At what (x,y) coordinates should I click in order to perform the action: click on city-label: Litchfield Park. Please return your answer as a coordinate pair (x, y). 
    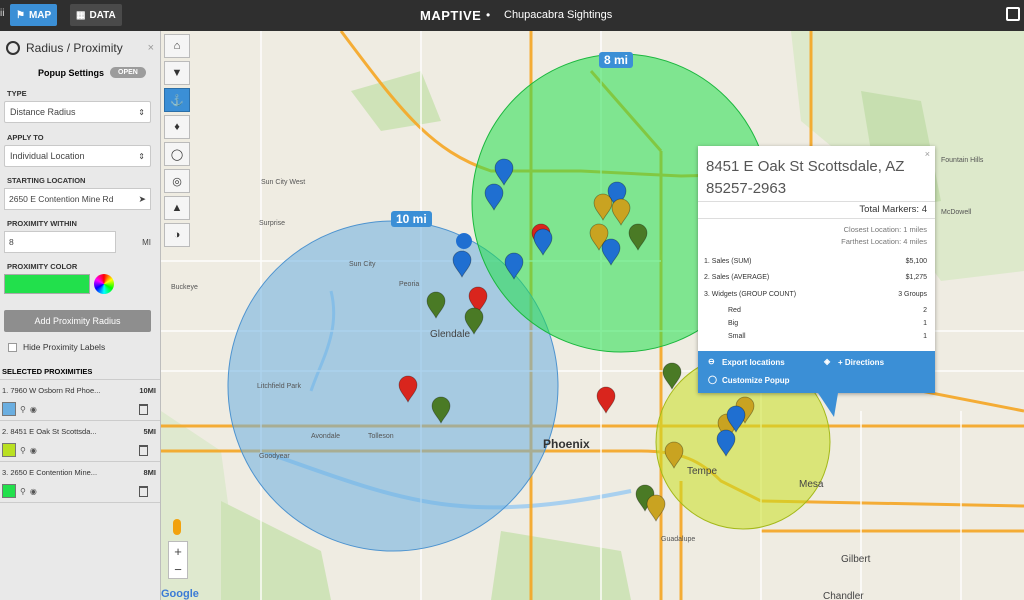
    Looking at the image, I should click on (279, 386).